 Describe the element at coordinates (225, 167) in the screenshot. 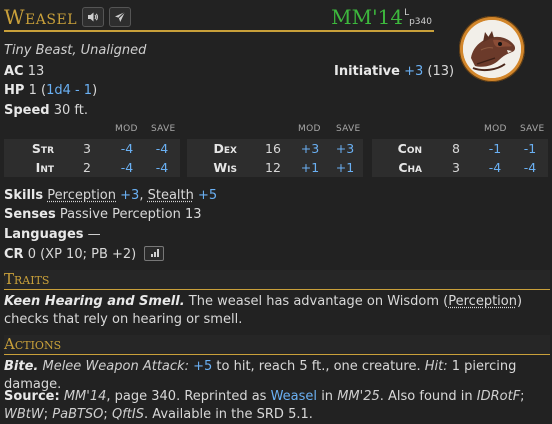

I see `ability-name: Wis` at that location.